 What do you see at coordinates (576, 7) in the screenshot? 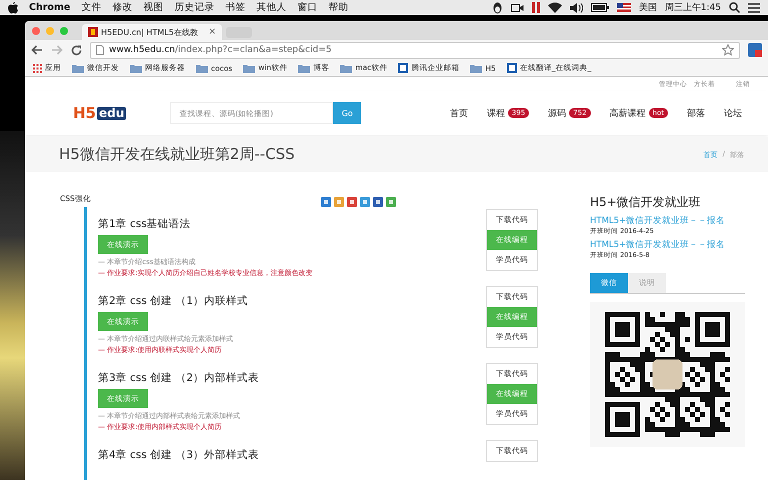
I see `volume-icon` at bounding box center [576, 7].